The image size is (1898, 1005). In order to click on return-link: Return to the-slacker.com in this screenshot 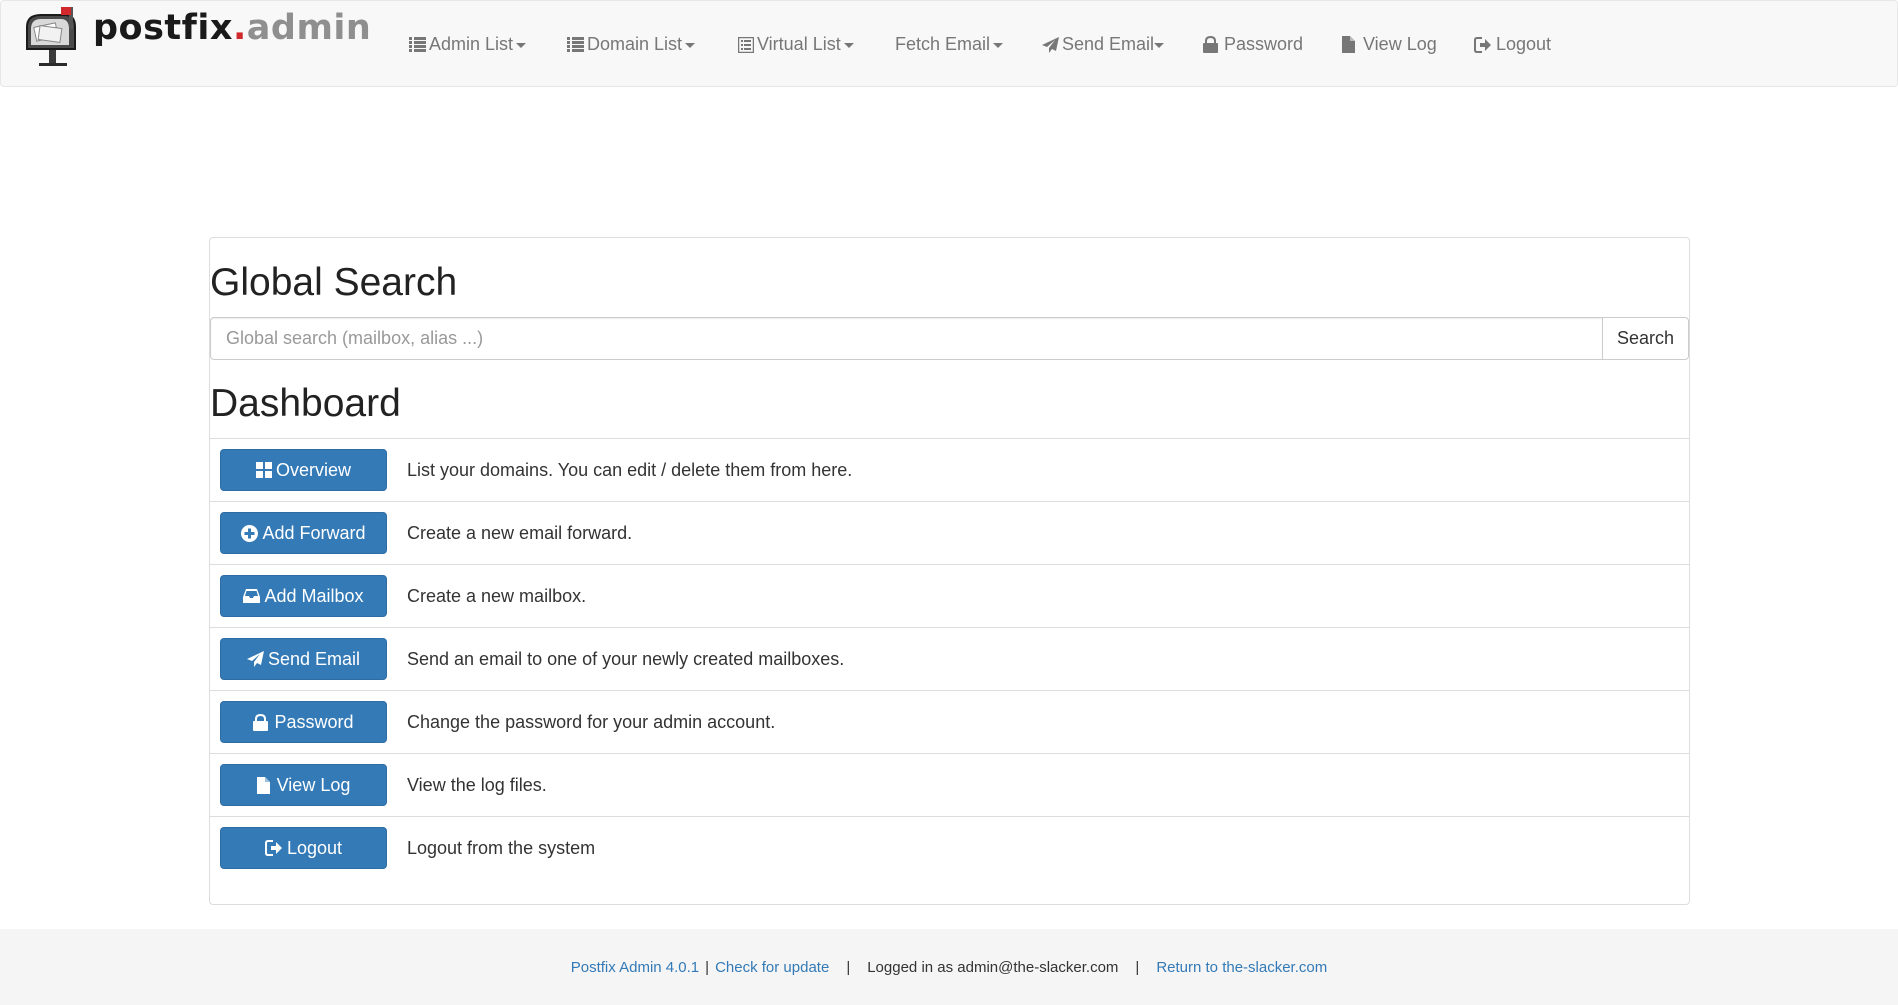, I will do `click(1241, 967)`.